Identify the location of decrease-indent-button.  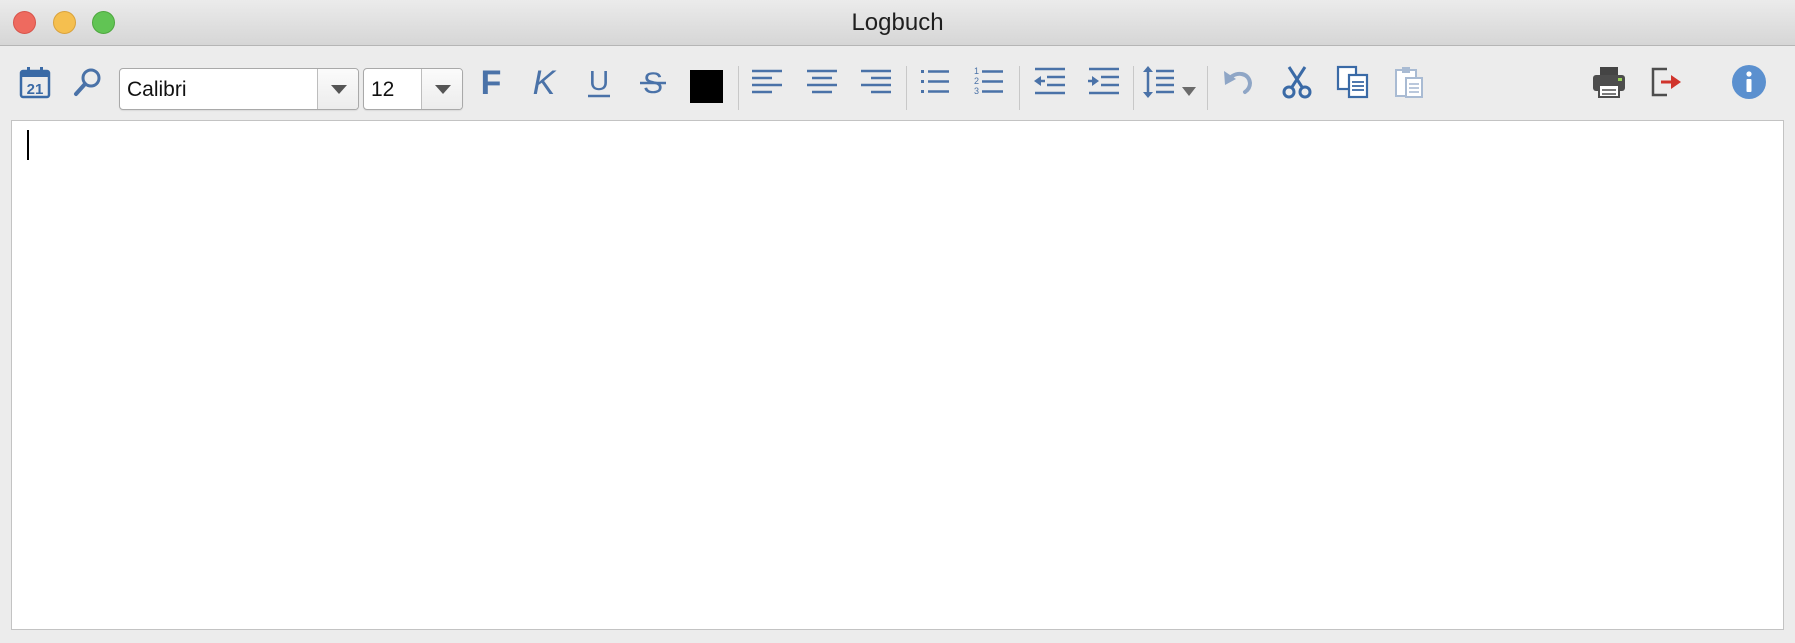
(1050, 82).